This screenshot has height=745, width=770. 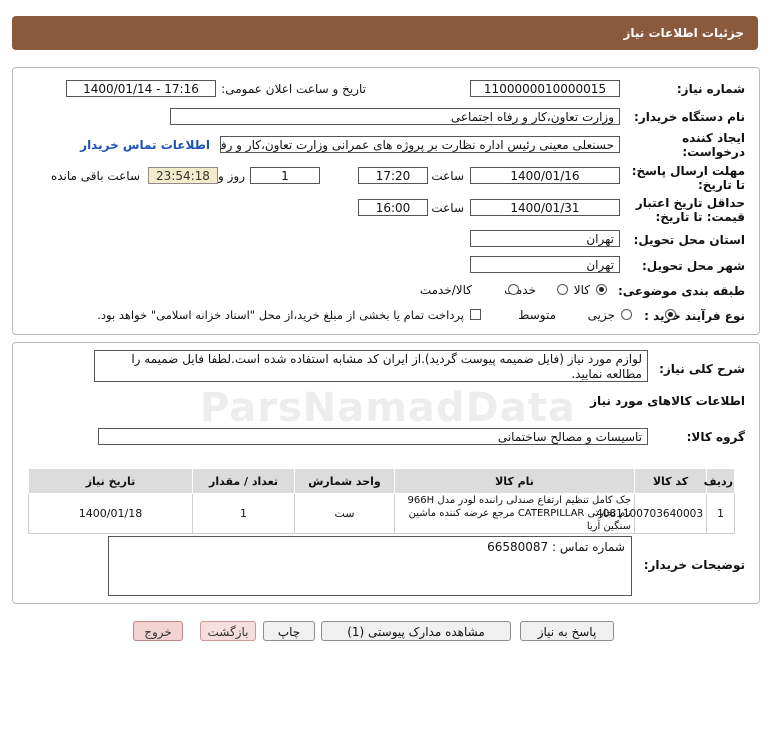 What do you see at coordinates (545, 88) in the screenshot?
I see `need-number-field: 1100000010000015` at bounding box center [545, 88].